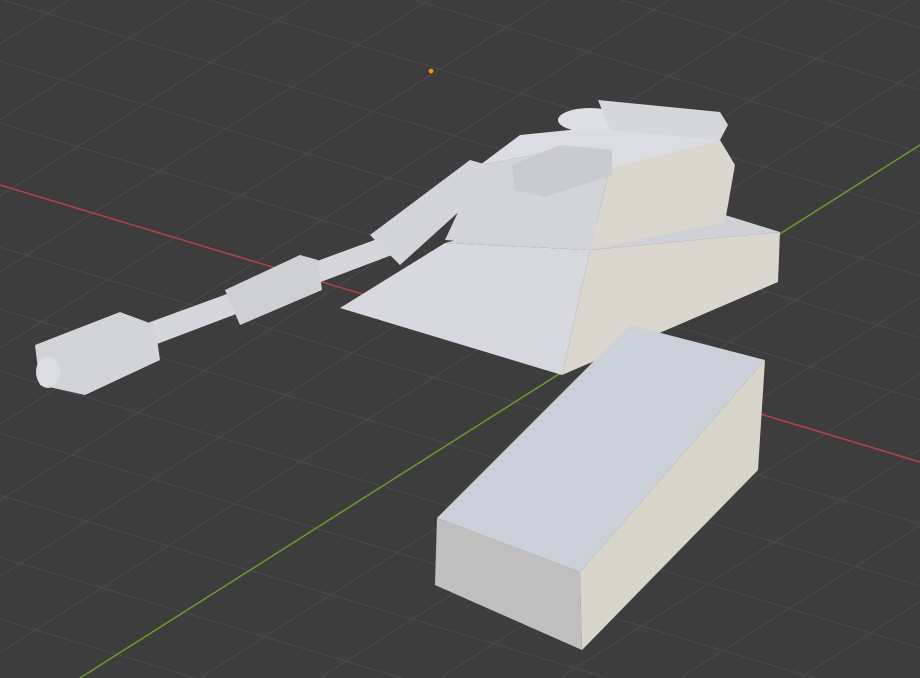 This screenshot has width=920, height=678. I want to click on barrel-sleeve, so click(273, 290).